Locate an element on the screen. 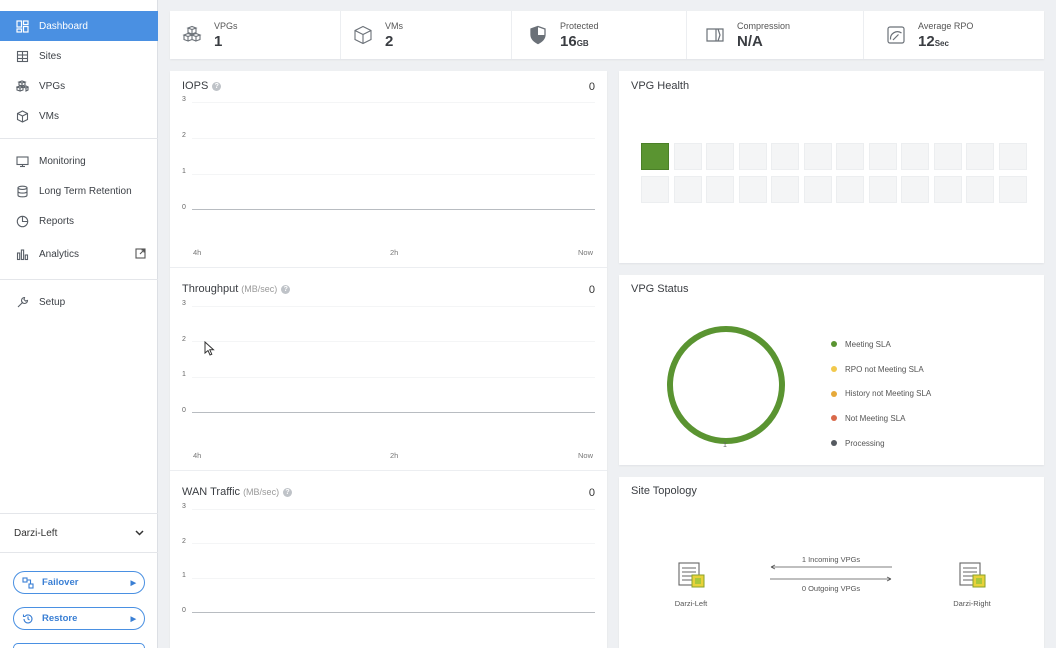 The height and width of the screenshot is (648, 1056). shield-icon is located at coordinates (538, 35).